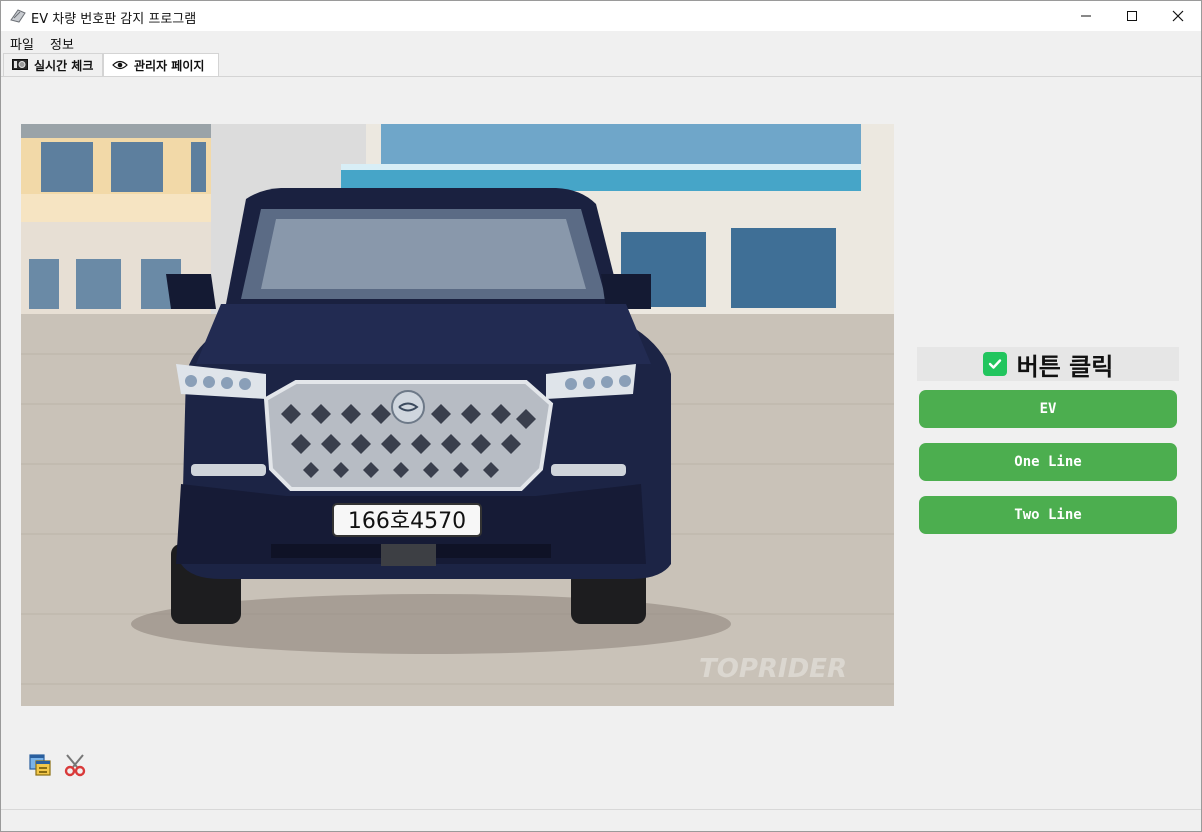 The image size is (1202, 832). What do you see at coordinates (64, 65) in the screenshot?
I see `tab-label: 실시간 체크` at bounding box center [64, 65].